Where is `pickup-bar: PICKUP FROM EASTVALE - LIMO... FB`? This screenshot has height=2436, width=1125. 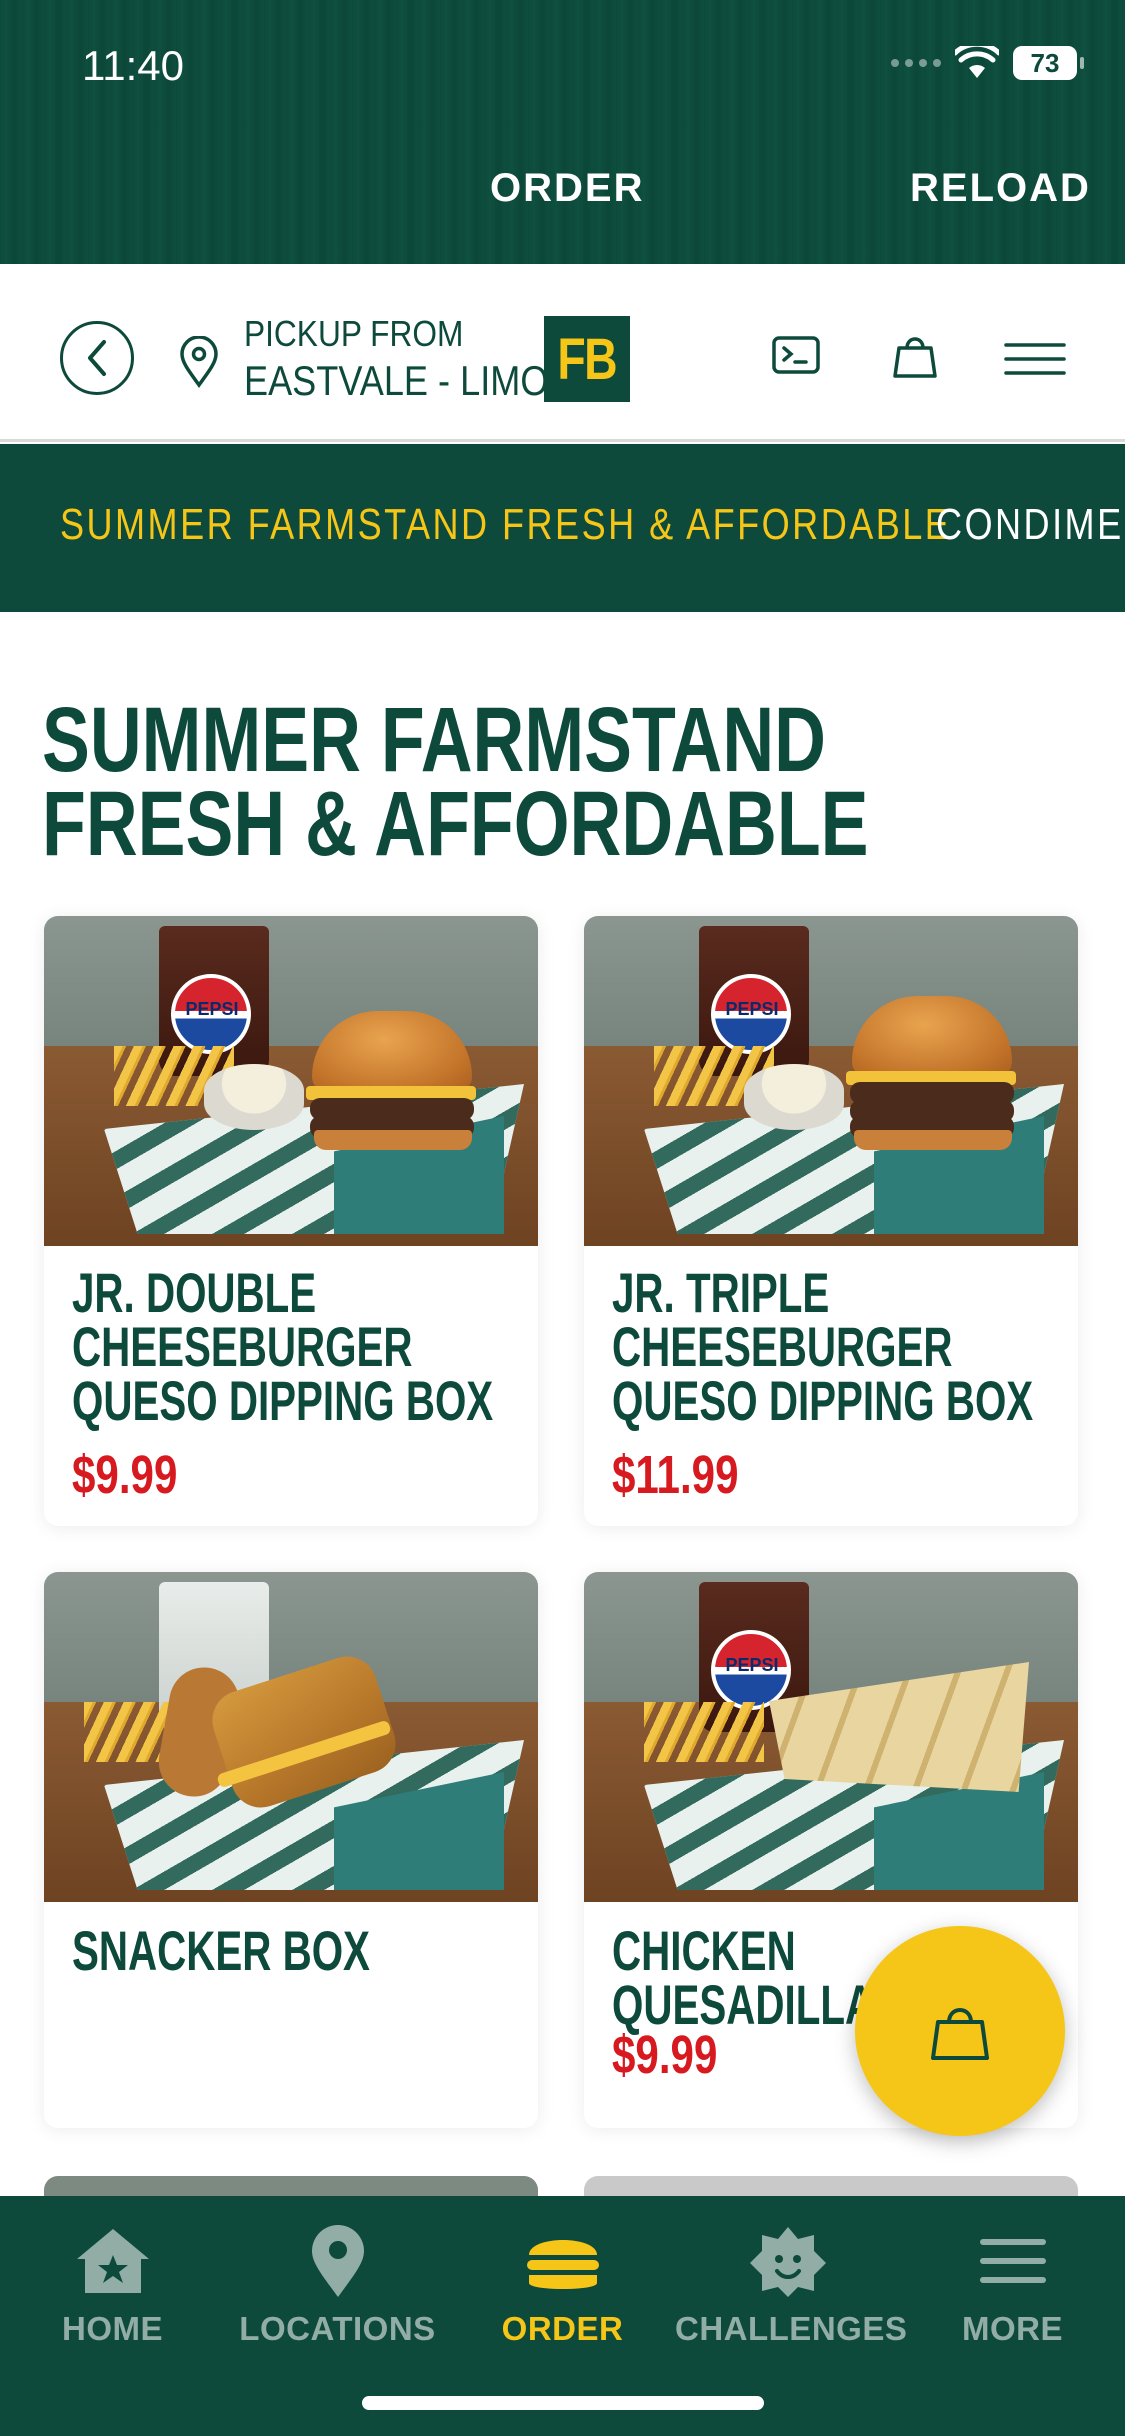
pickup-bar: PICKUP FROM EASTVALE - LIMO... FB is located at coordinates (562, 358).